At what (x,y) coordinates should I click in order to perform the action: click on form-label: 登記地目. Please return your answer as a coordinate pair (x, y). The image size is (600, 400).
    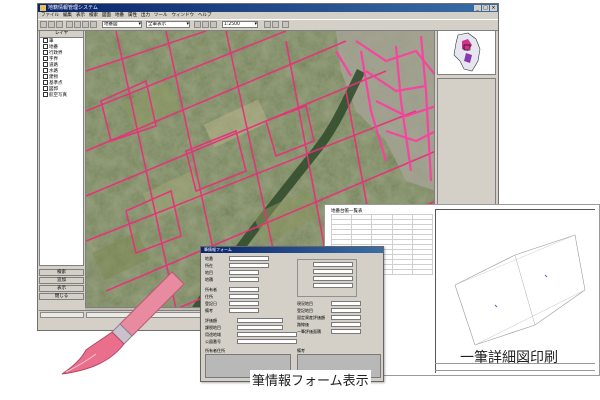
    Looking at the image, I should click on (305, 310).